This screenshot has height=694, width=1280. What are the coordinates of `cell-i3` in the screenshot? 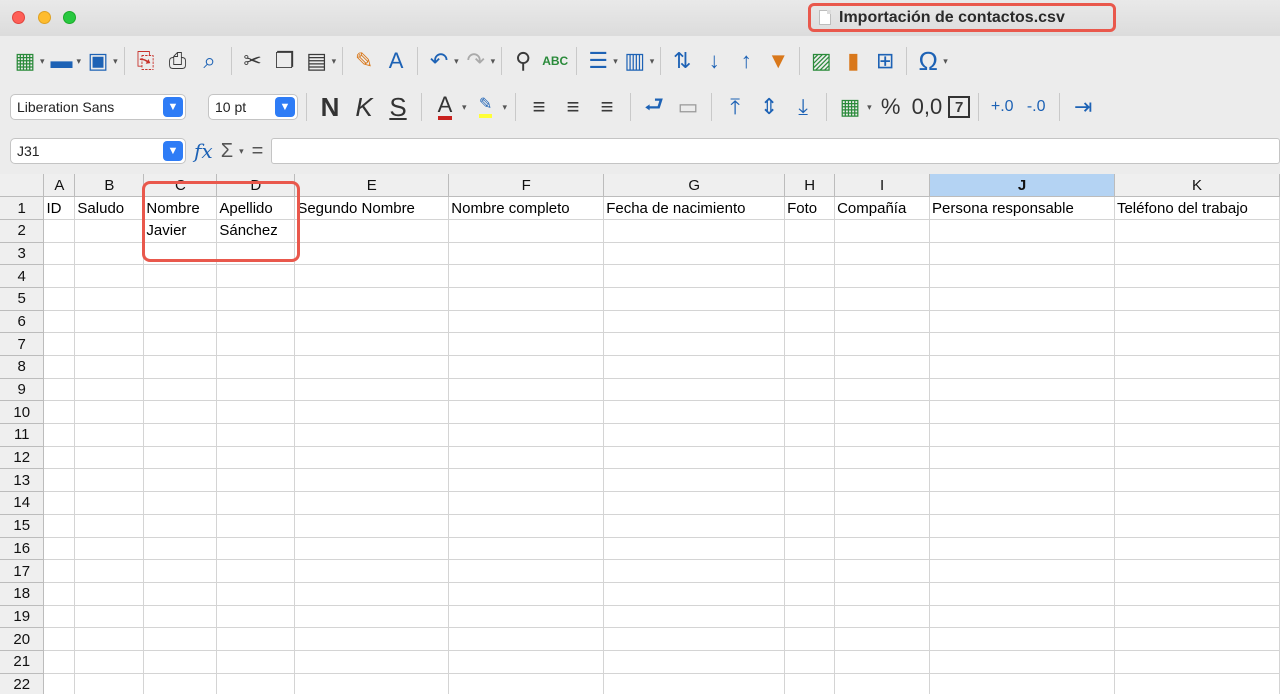 It's located at (882, 254).